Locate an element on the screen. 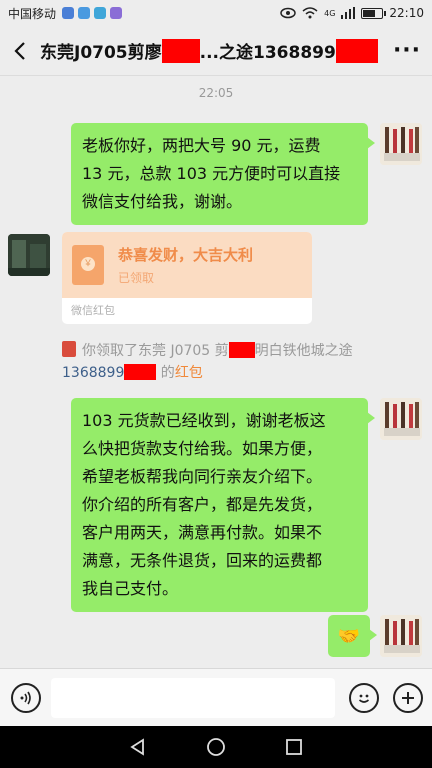  shield-app-icon is located at coordinates (68, 13).